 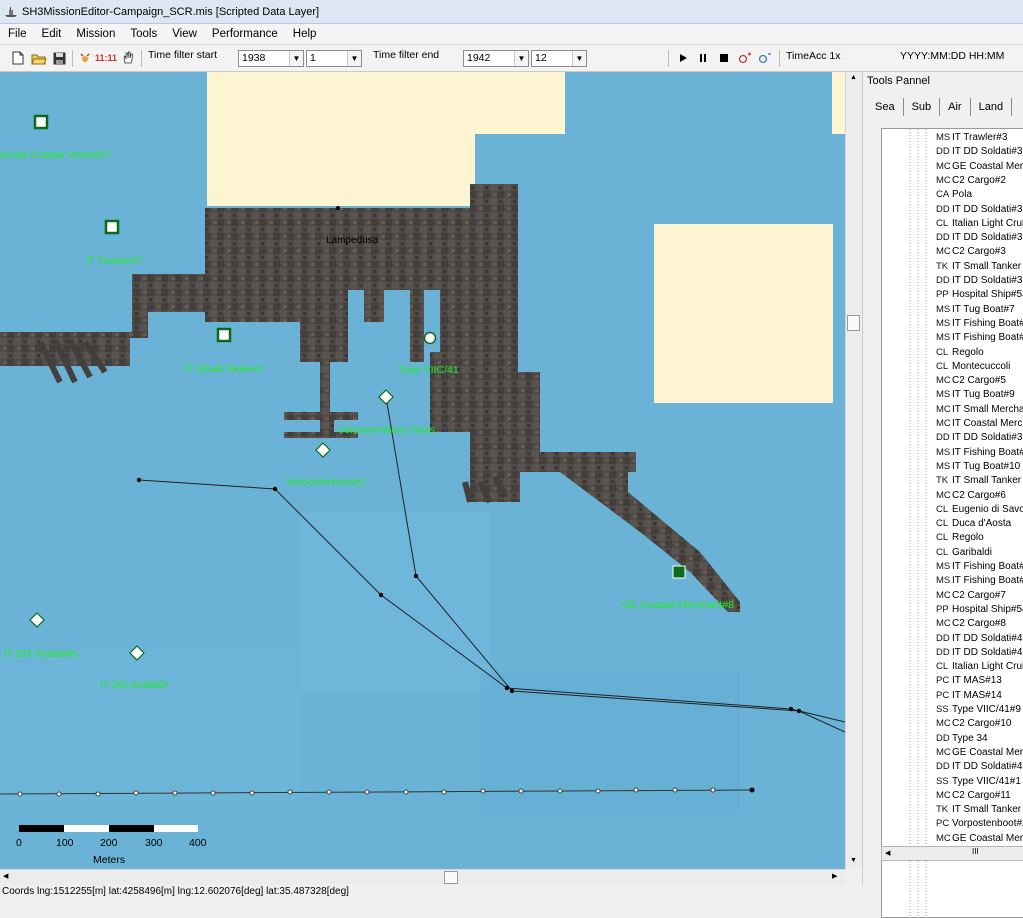 What do you see at coordinates (834, 876) in the screenshot?
I see `scroll-right-icon: ▶` at bounding box center [834, 876].